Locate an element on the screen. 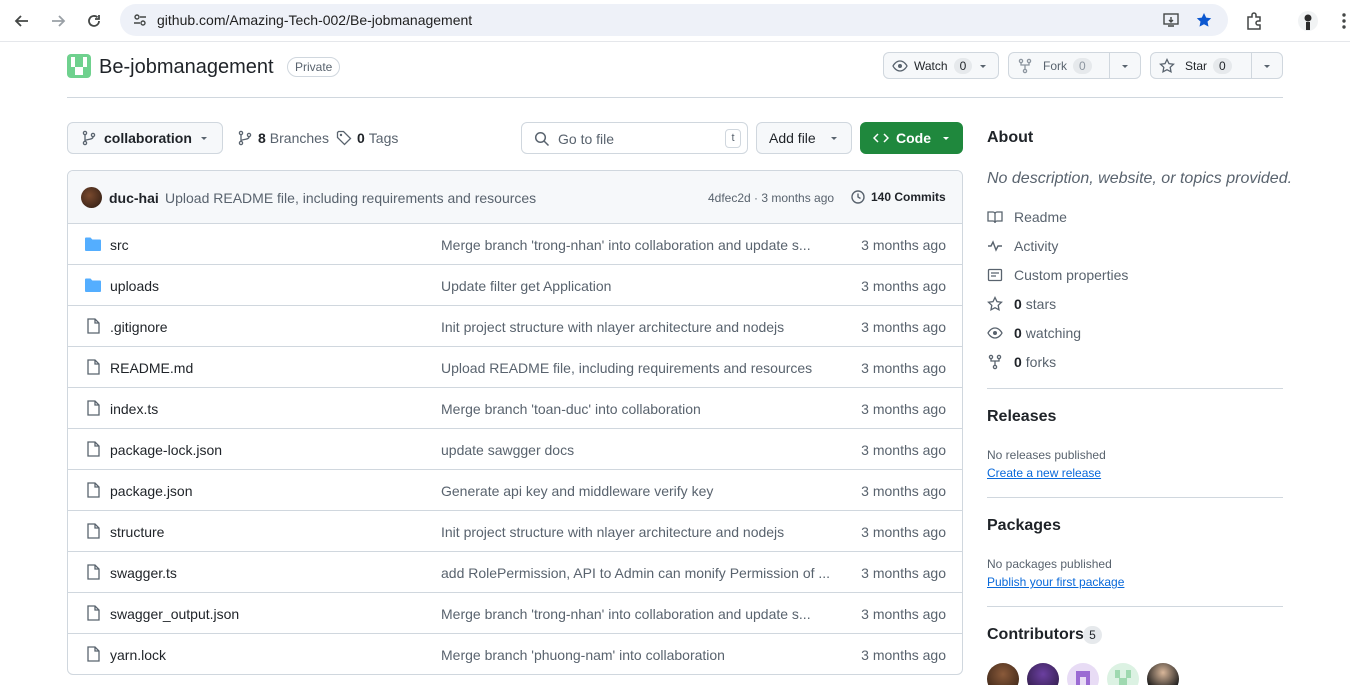 The height and width of the screenshot is (685, 1350). star-button: Star 0 is located at coordinates (1216, 65).